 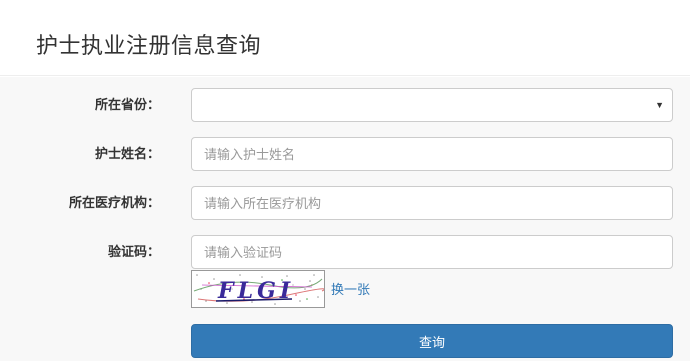 I want to click on name-row: 护士姓名：, so click(x=345, y=154).